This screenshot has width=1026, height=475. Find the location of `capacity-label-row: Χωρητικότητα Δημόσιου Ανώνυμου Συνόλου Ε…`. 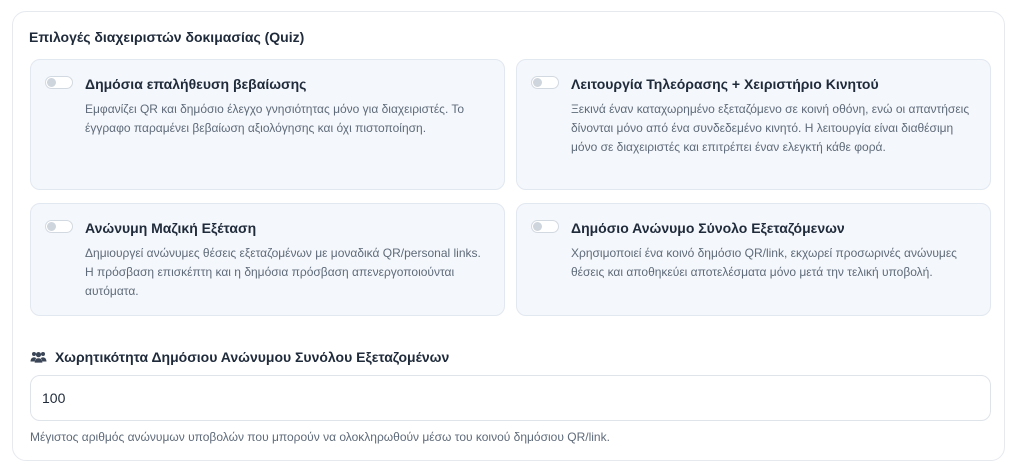

capacity-label-row: Χωρητικότητα Δημόσιου Ανώνυμου Συνόλου Ε… is located at coordinates (239, 357).